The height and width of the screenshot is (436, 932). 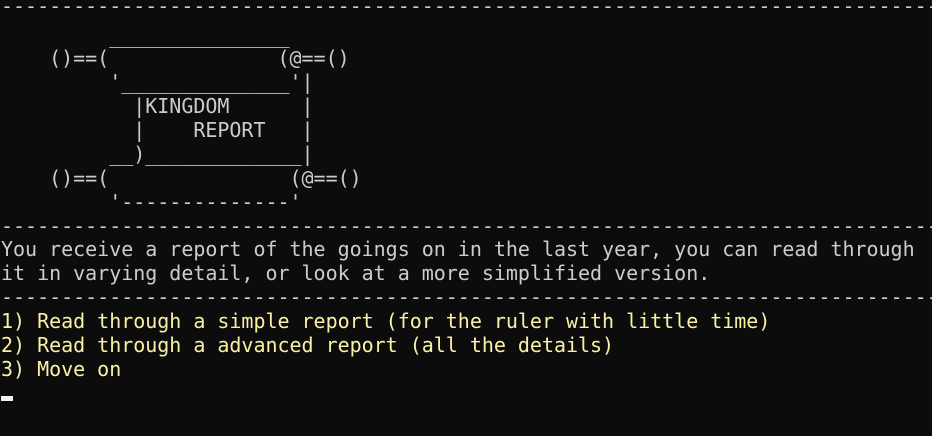 What do you see at coordinates (151, 202) in the screenshot?
I see `banner-art-line-8: '--------------'` at bounding box center [151, 202].